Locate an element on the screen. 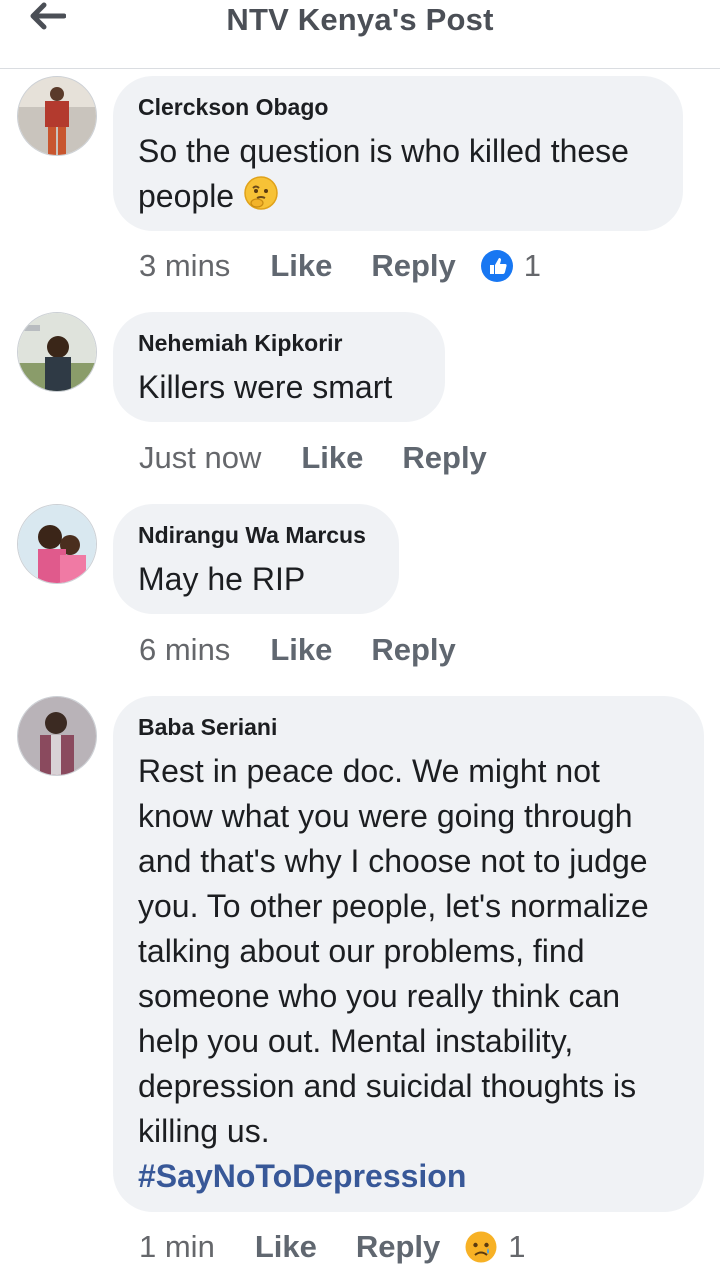 This screenshot has height=1281, width=720. comment-author: Ndirangu Wa Marcus is located at coordinates (256, 535).